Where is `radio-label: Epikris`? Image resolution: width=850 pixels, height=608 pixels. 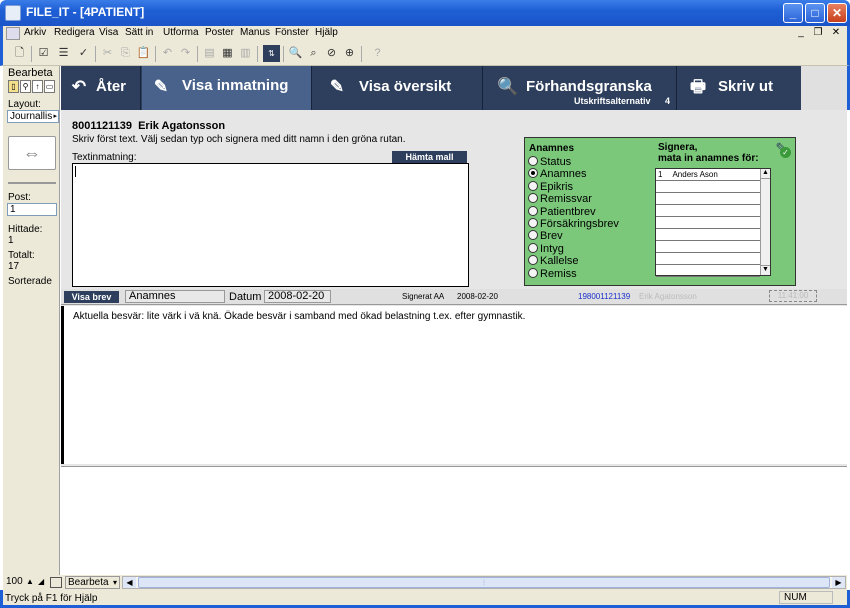
radio-label: Epikris is located at coordinates (557, 186).